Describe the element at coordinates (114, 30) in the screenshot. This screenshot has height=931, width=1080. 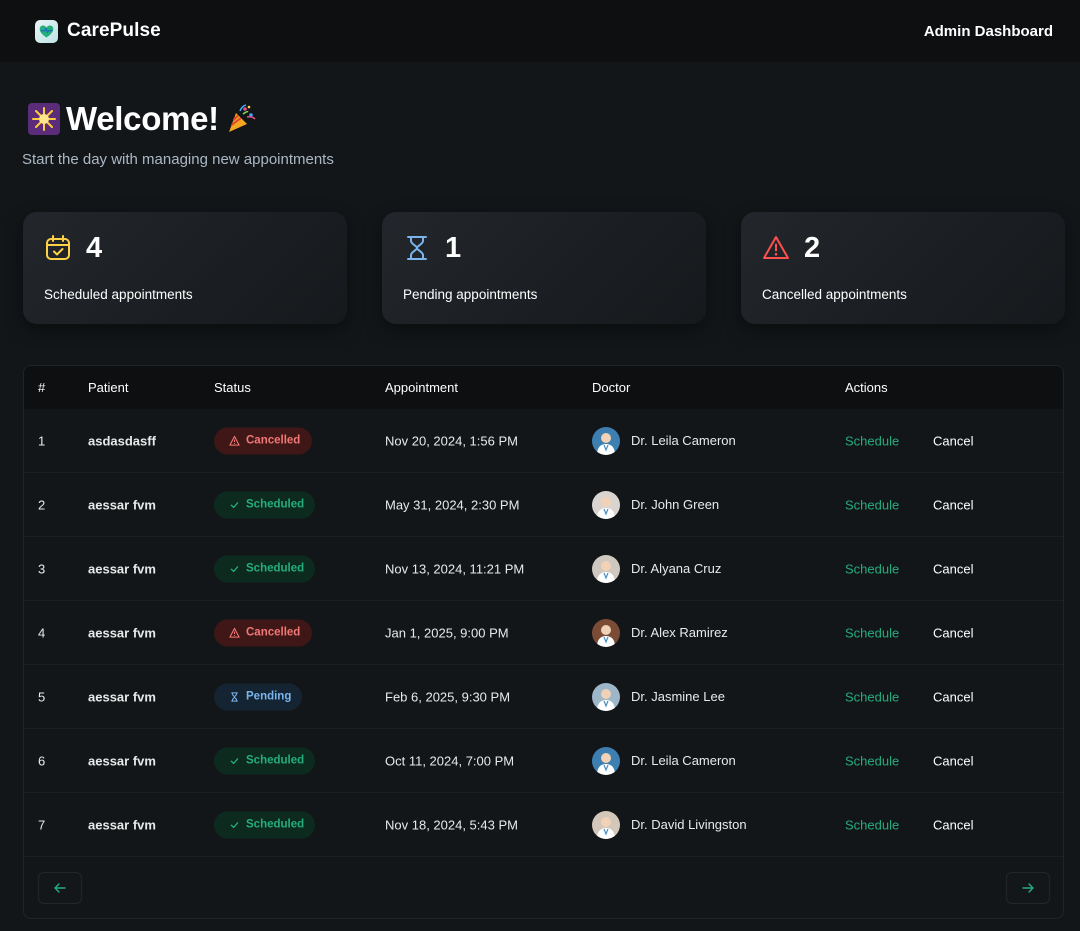
I see `brand-name: CarePulse` at that location.